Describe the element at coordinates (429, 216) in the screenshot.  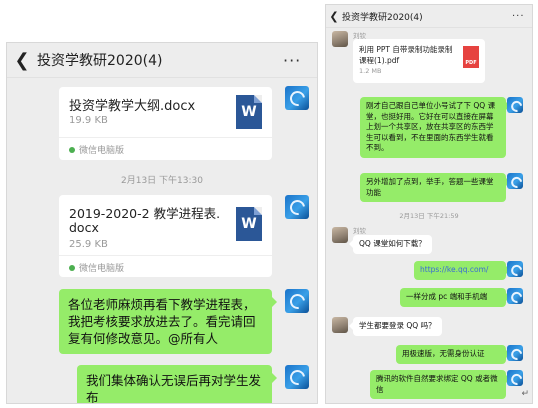
I see `timestamp: 2月13日 下午21:59` at that location.